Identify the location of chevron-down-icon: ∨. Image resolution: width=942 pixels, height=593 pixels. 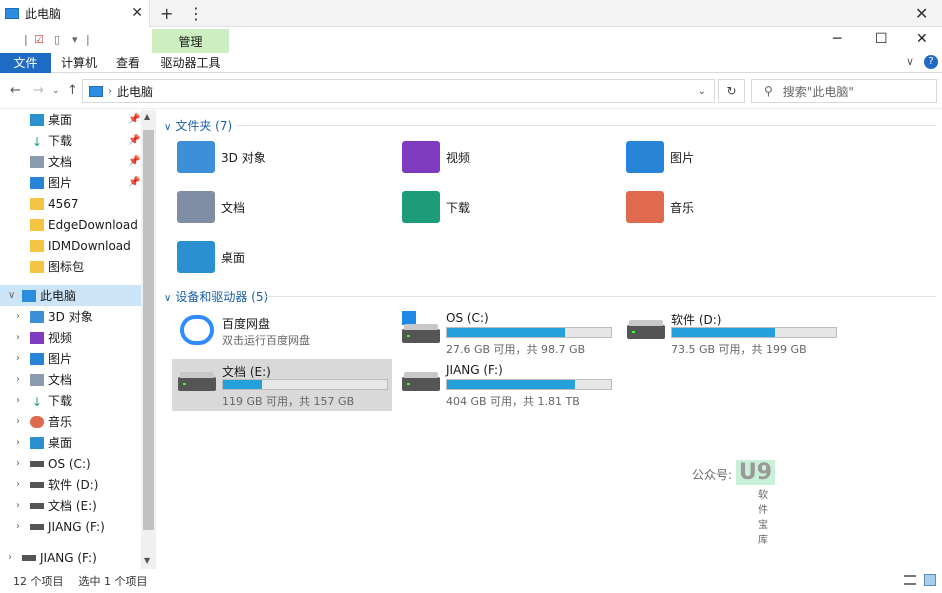
(11, 295).